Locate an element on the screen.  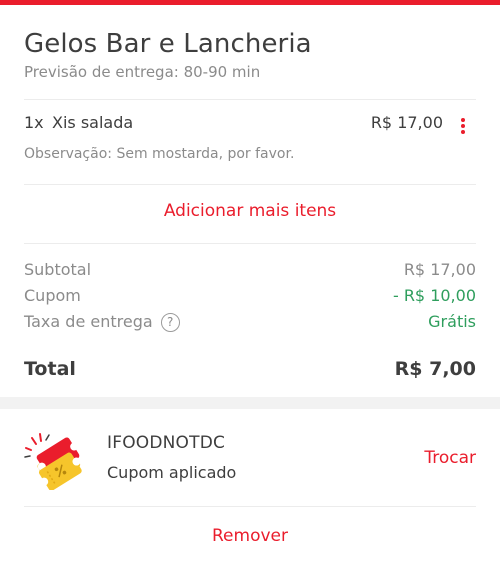
add-more-items-button: Adicionar mais itens is located at coordinates (250, 211).